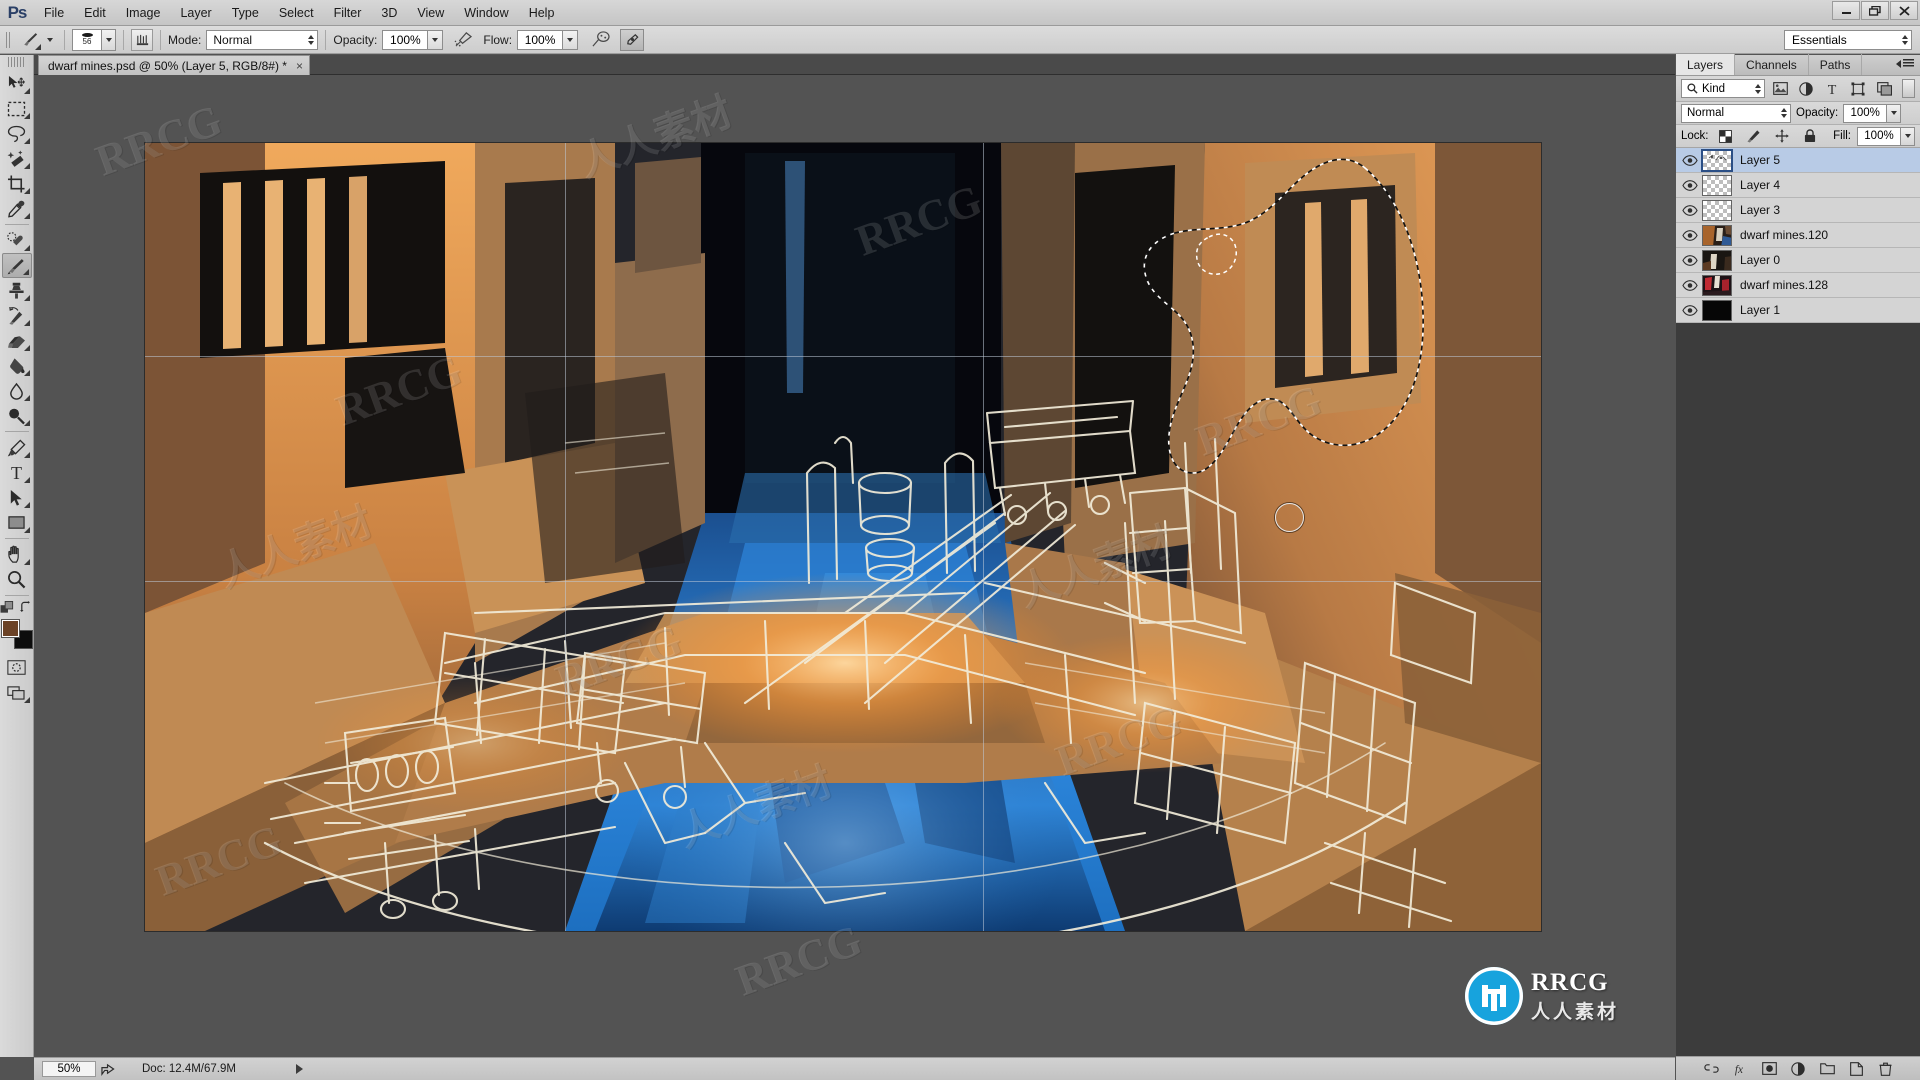  Describe the element at coordinates (1740, 1069) in the screenshot. I see `layer-style-icon: fx` at that location.